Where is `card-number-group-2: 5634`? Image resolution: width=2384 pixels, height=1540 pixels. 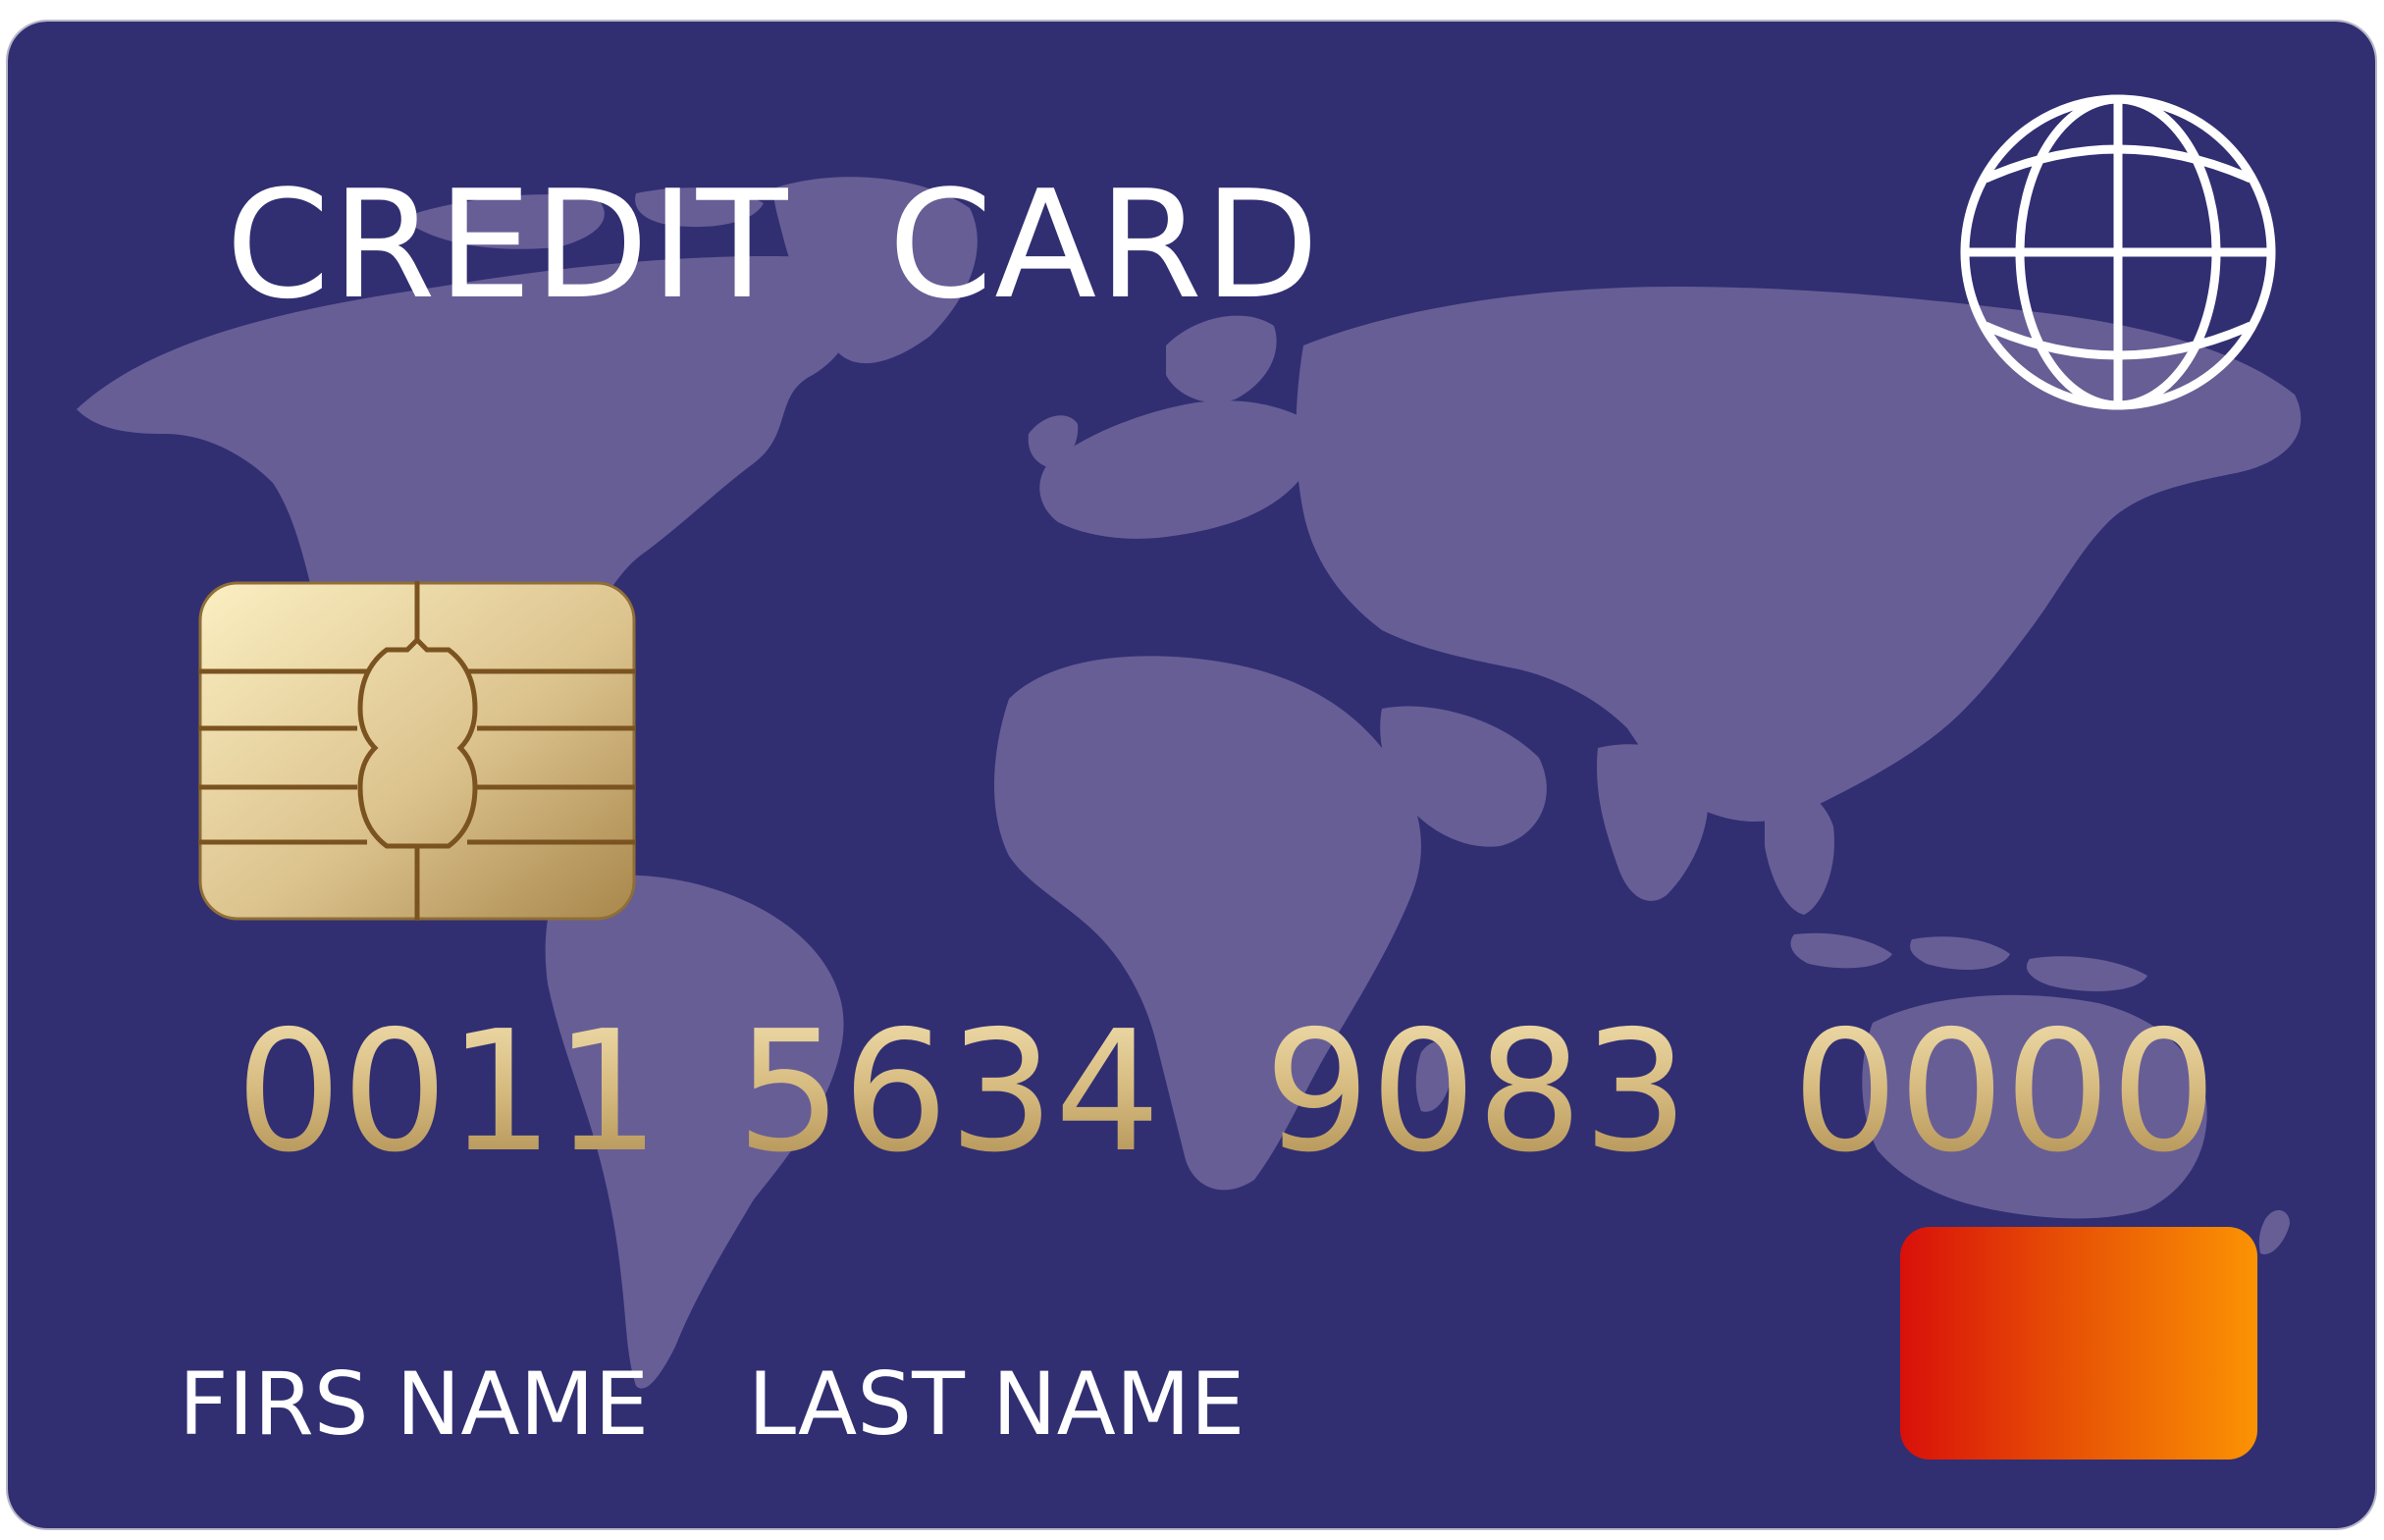
card-number-group-2: 5634 is located at coordinates (948, 1092).